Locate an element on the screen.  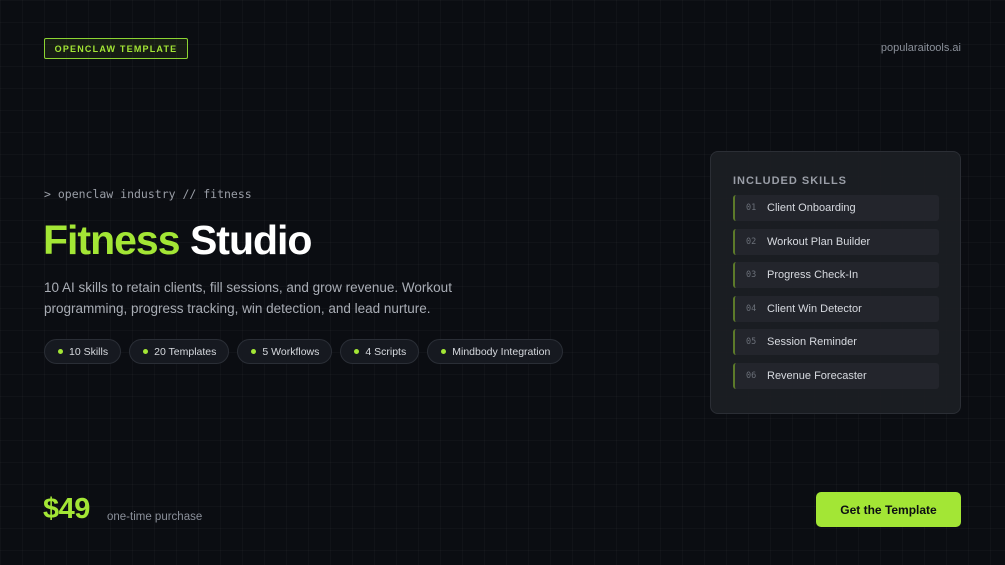
skill-number: 03 is located at coordinates (751, 275).